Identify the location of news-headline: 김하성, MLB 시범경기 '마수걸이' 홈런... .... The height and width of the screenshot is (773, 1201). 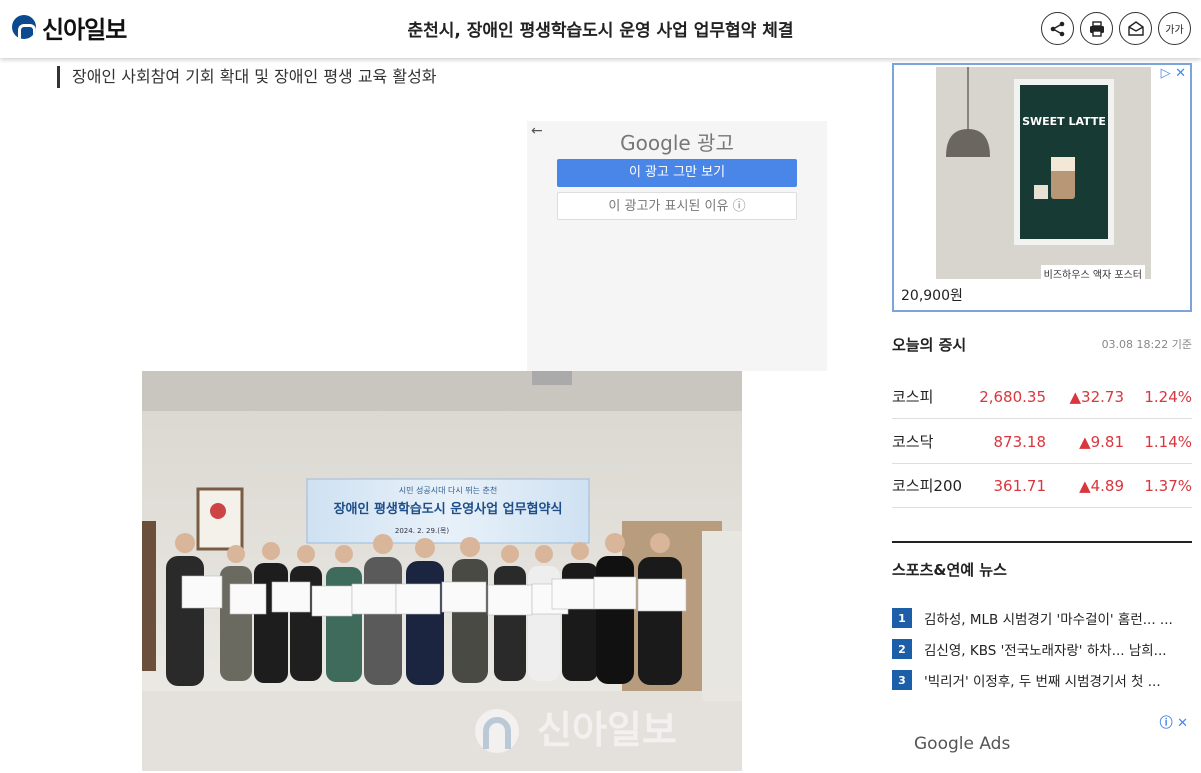
(1048, 618).